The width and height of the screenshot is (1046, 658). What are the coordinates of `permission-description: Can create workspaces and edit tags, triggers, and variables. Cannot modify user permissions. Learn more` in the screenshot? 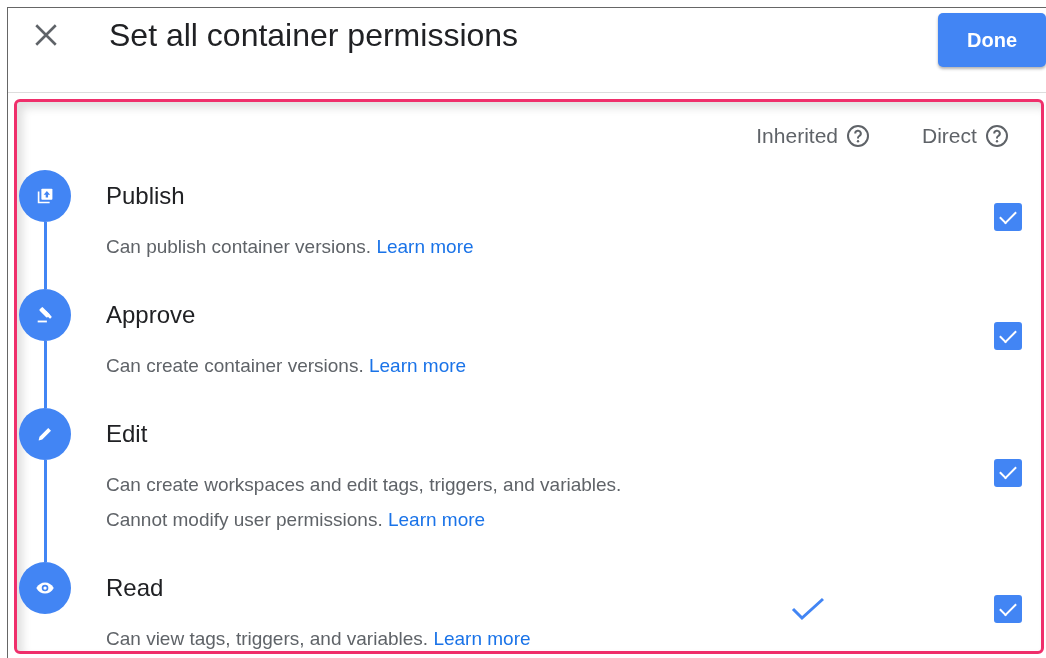 It's located at (364, 502).